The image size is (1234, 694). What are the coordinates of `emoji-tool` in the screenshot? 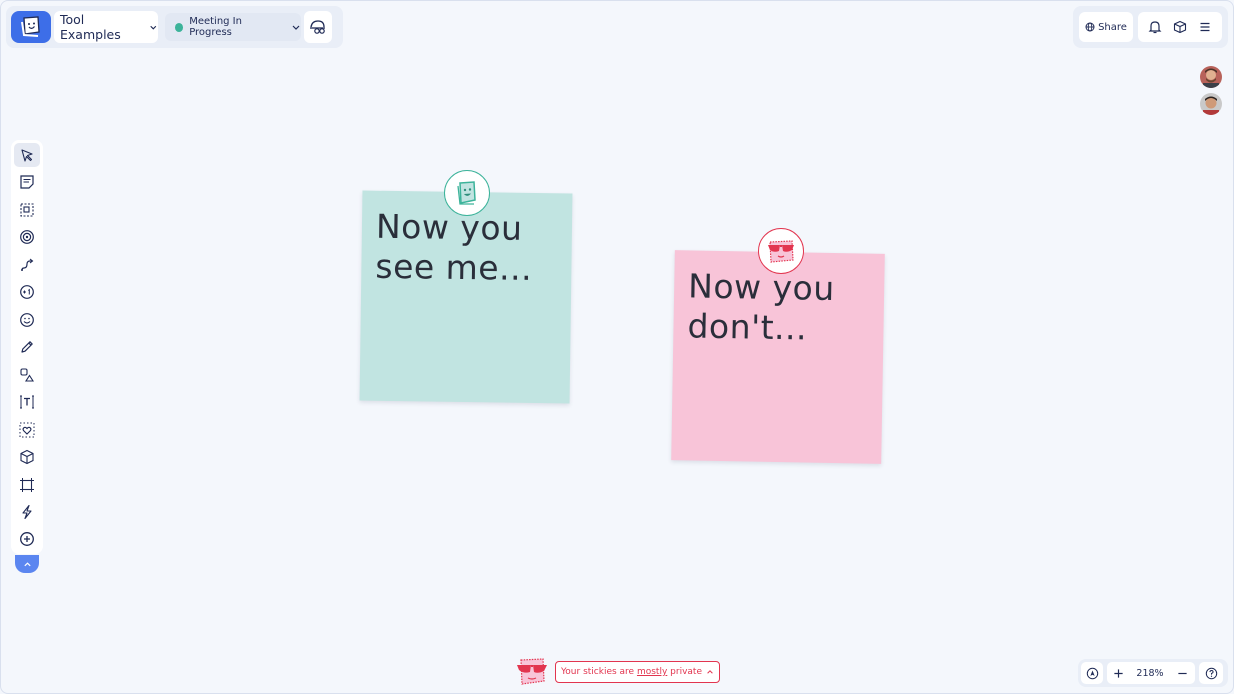 It's located at (27, 320).